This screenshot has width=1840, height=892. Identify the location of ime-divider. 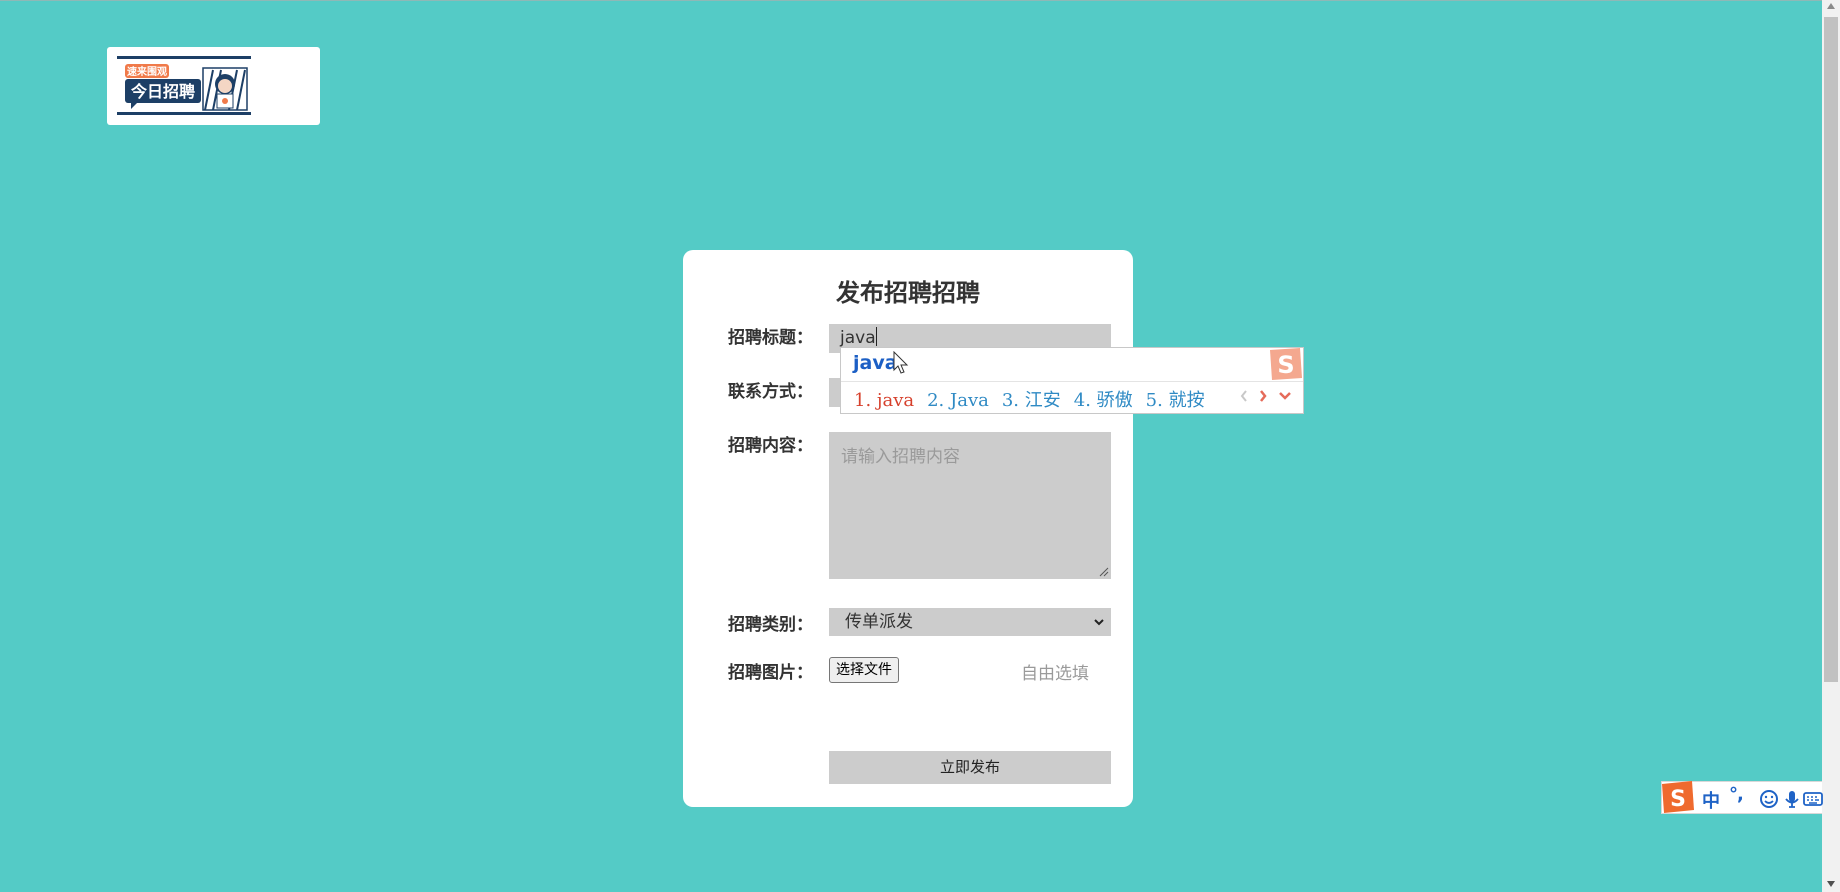
(1072, 381).